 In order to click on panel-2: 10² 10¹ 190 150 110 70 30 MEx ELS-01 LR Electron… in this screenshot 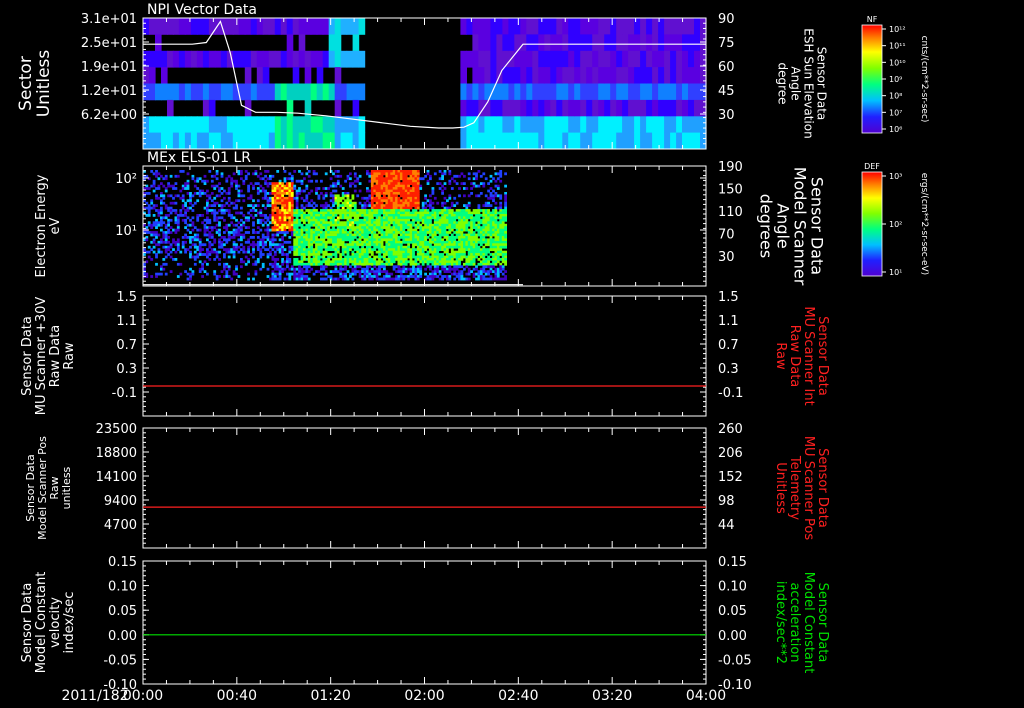, I will do `click(430, 218)`.